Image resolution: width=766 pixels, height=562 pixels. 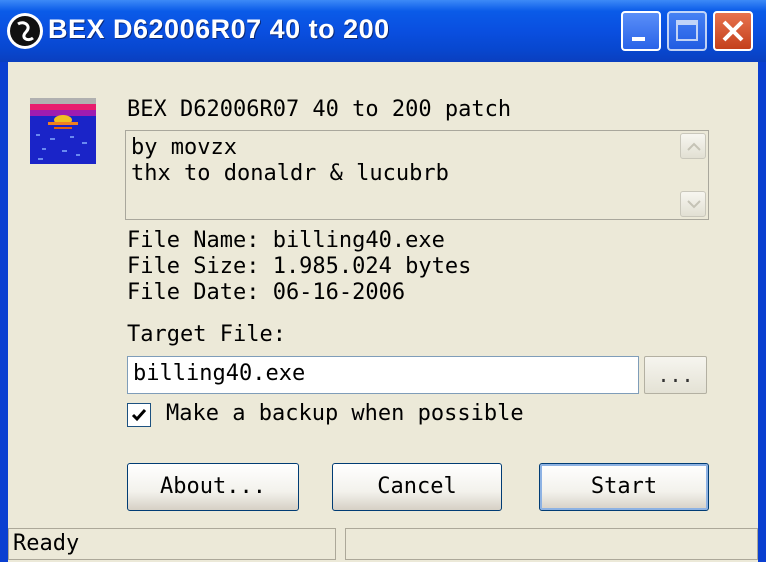 I want to click on close-button, so click(x=733, y=31).